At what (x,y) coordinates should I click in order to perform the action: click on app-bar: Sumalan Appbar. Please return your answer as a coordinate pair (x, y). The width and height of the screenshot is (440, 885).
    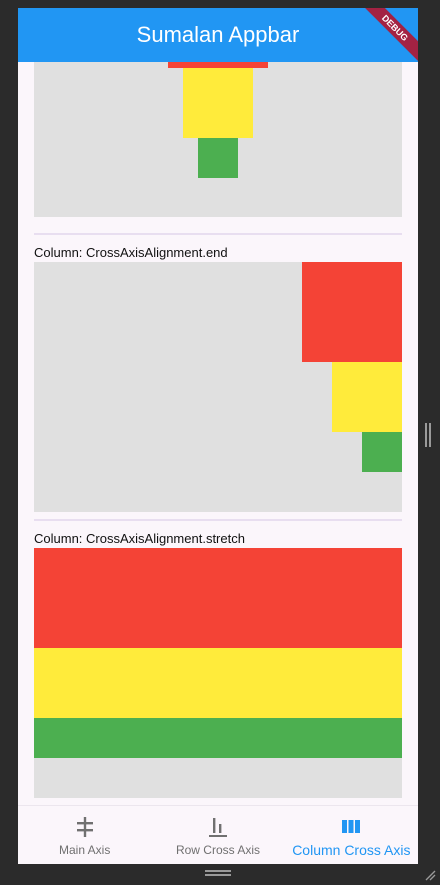
    Looking at the image, I should click on (218, 35).